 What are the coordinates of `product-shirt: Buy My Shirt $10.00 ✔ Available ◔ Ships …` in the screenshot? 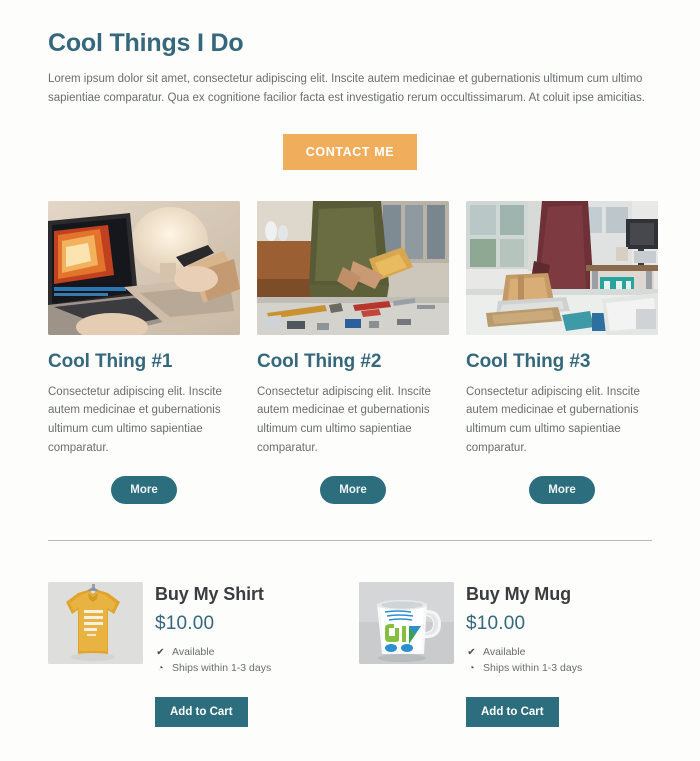 It's located at (183, 654).